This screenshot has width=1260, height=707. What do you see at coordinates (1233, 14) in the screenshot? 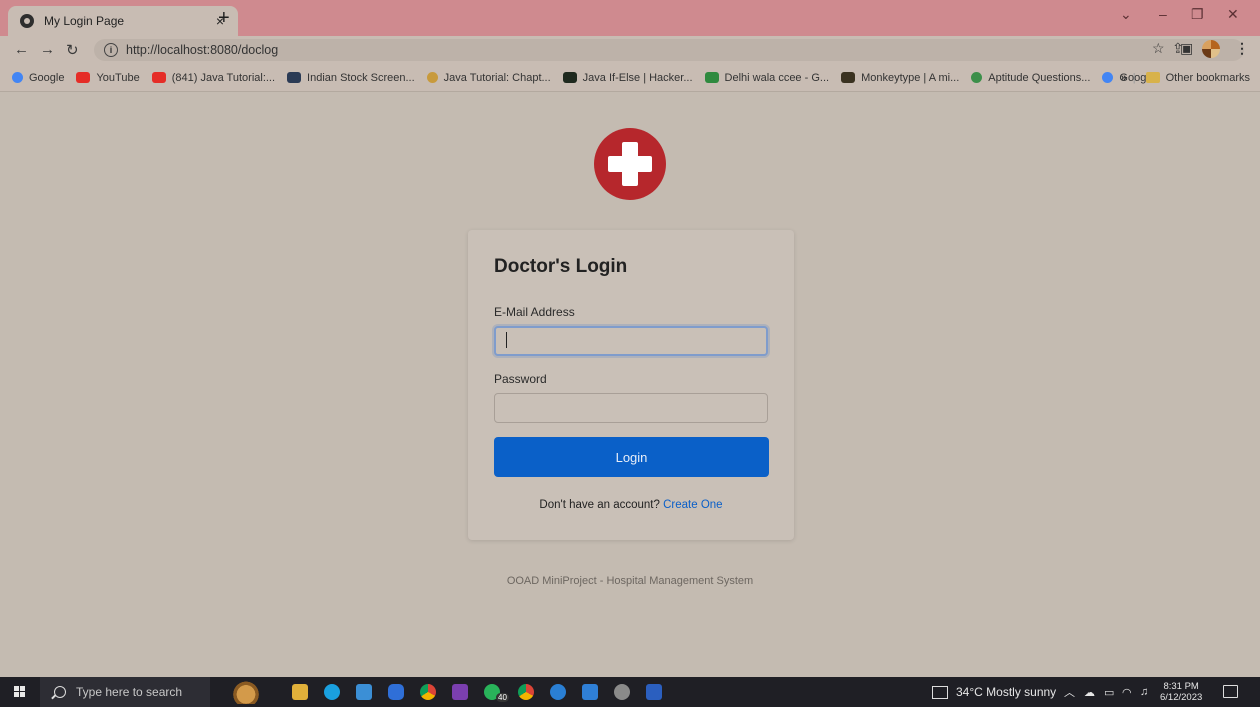
I see `close-window-icon: ✕` at bounding box center [1233, 14].